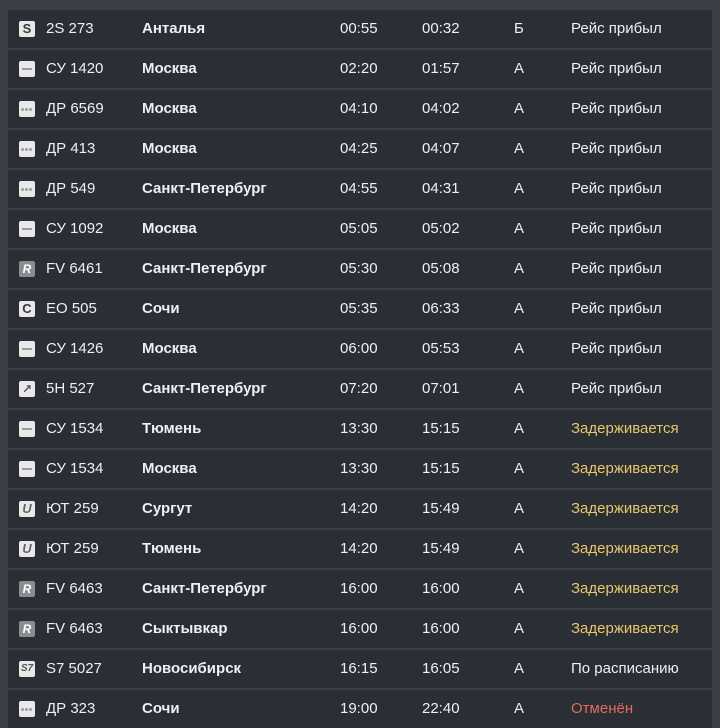  What do you see at coordinates (360, 549) in the screenshot?
I see `flight-row: U ЮТ 259 Тюмень 14:20 15:49 A Задерживается` at bounding box center [360, 549].